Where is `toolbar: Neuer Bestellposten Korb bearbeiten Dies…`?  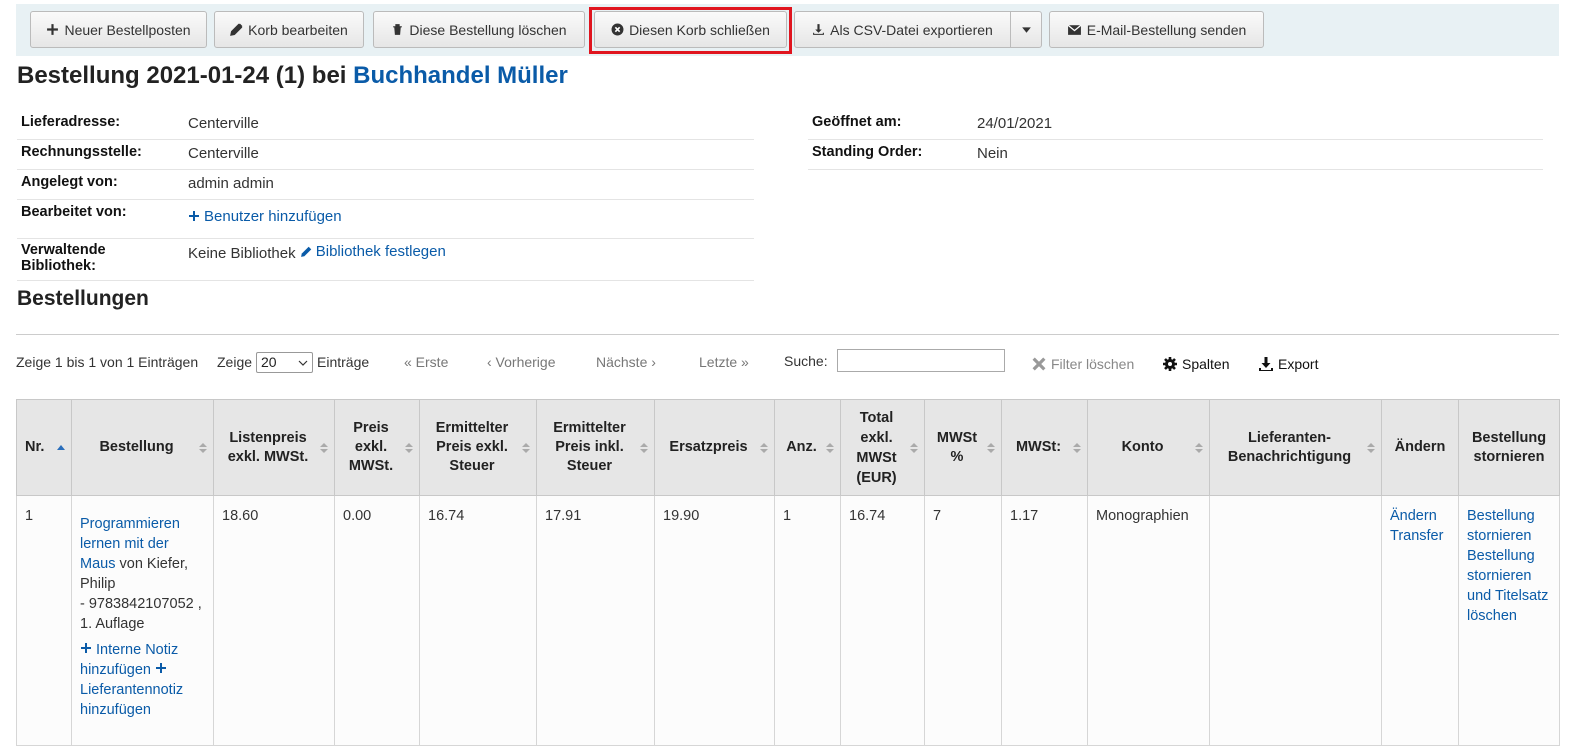
toolbar: Neuer Bestellposten Korb bearbeiten Dies… is located at coordinates (787, 30).